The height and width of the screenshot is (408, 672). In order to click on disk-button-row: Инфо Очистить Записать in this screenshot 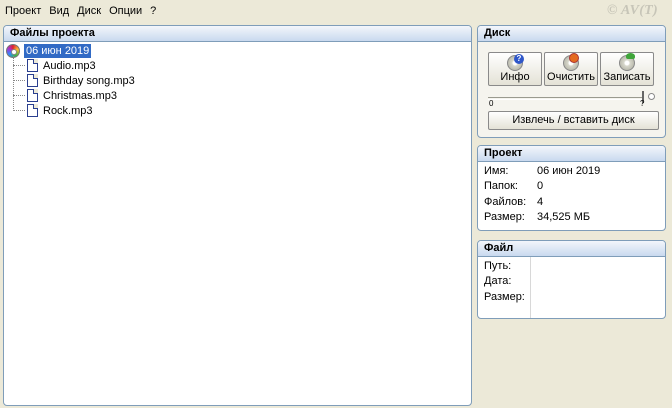, I will do `click(571, 69)`.